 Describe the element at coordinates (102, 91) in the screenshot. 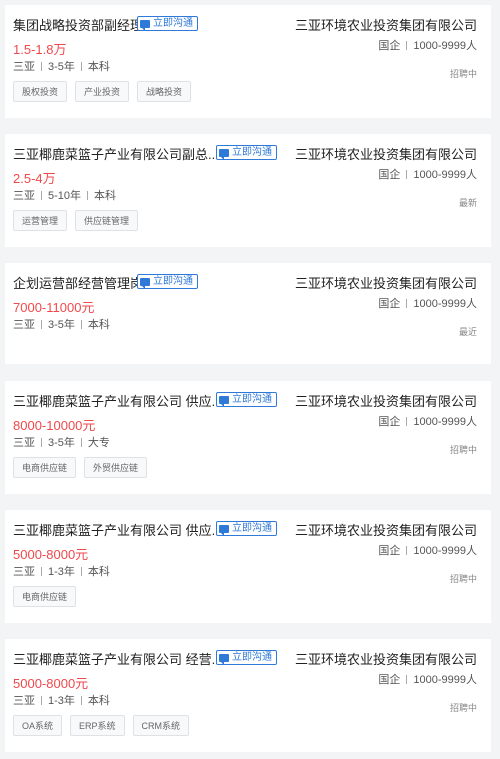

I see `skill-tag: 产业投资` at that location.